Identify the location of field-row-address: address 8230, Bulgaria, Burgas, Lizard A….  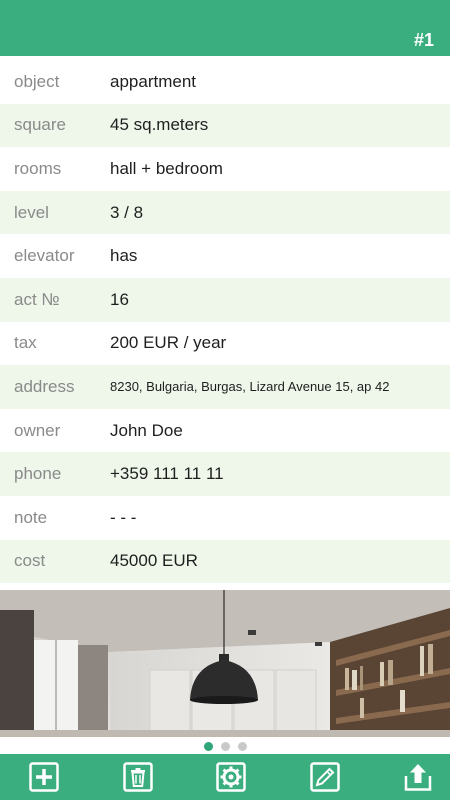
(225, 387).